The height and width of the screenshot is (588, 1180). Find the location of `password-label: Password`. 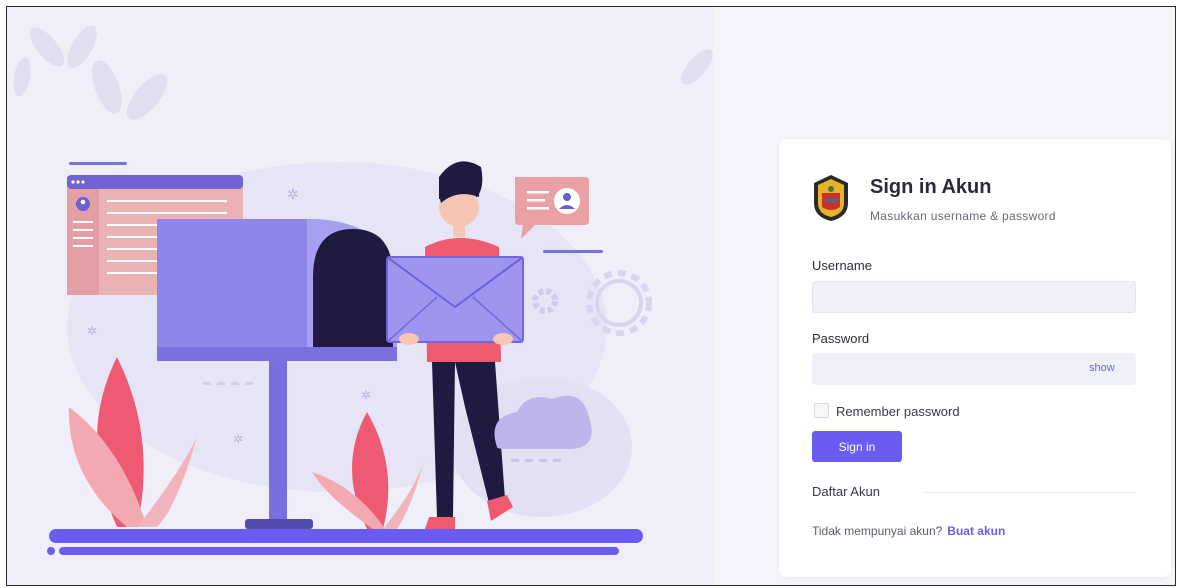

password-label: Password is located at coordinates (841, 338).